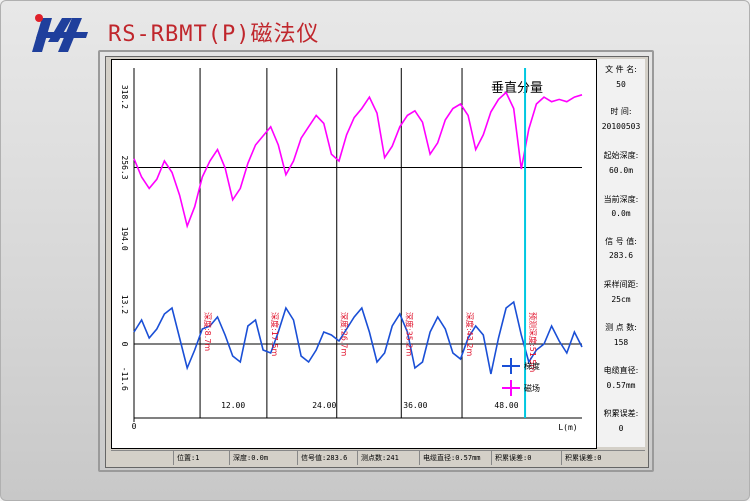 Image resolution: width=750 pixels, height=501 pixels. I want to click on gradient-line, so click(358, 337).